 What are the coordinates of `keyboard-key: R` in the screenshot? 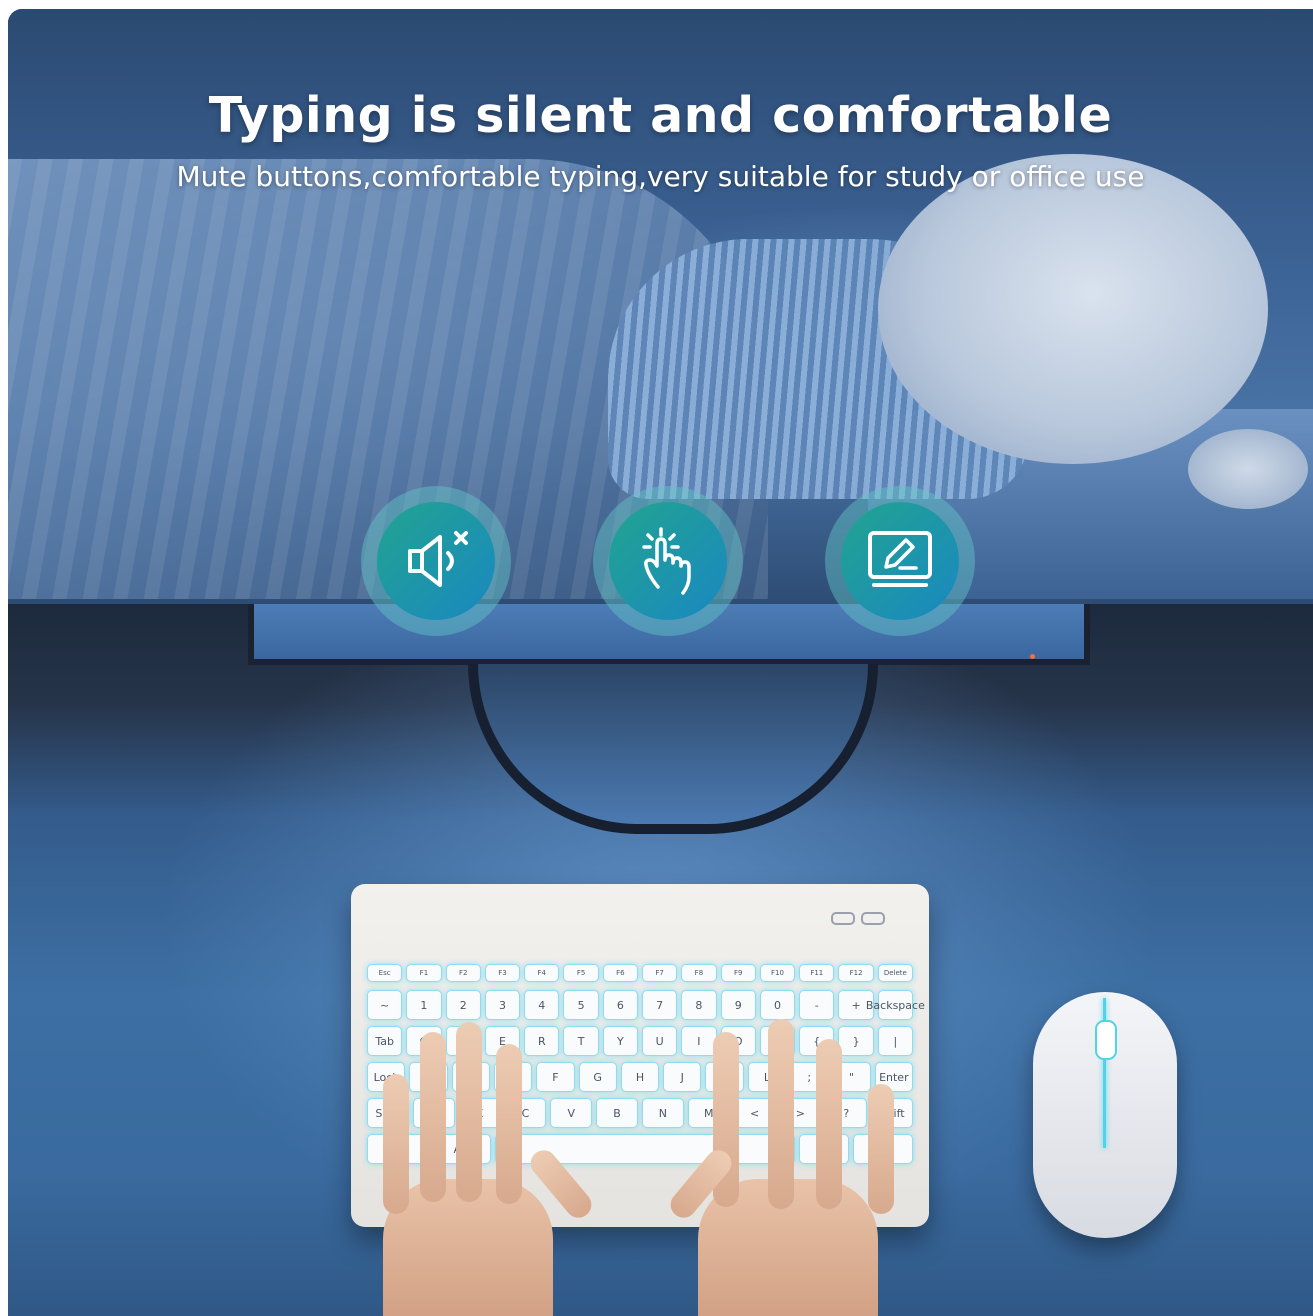 It's located at (542, 1041).